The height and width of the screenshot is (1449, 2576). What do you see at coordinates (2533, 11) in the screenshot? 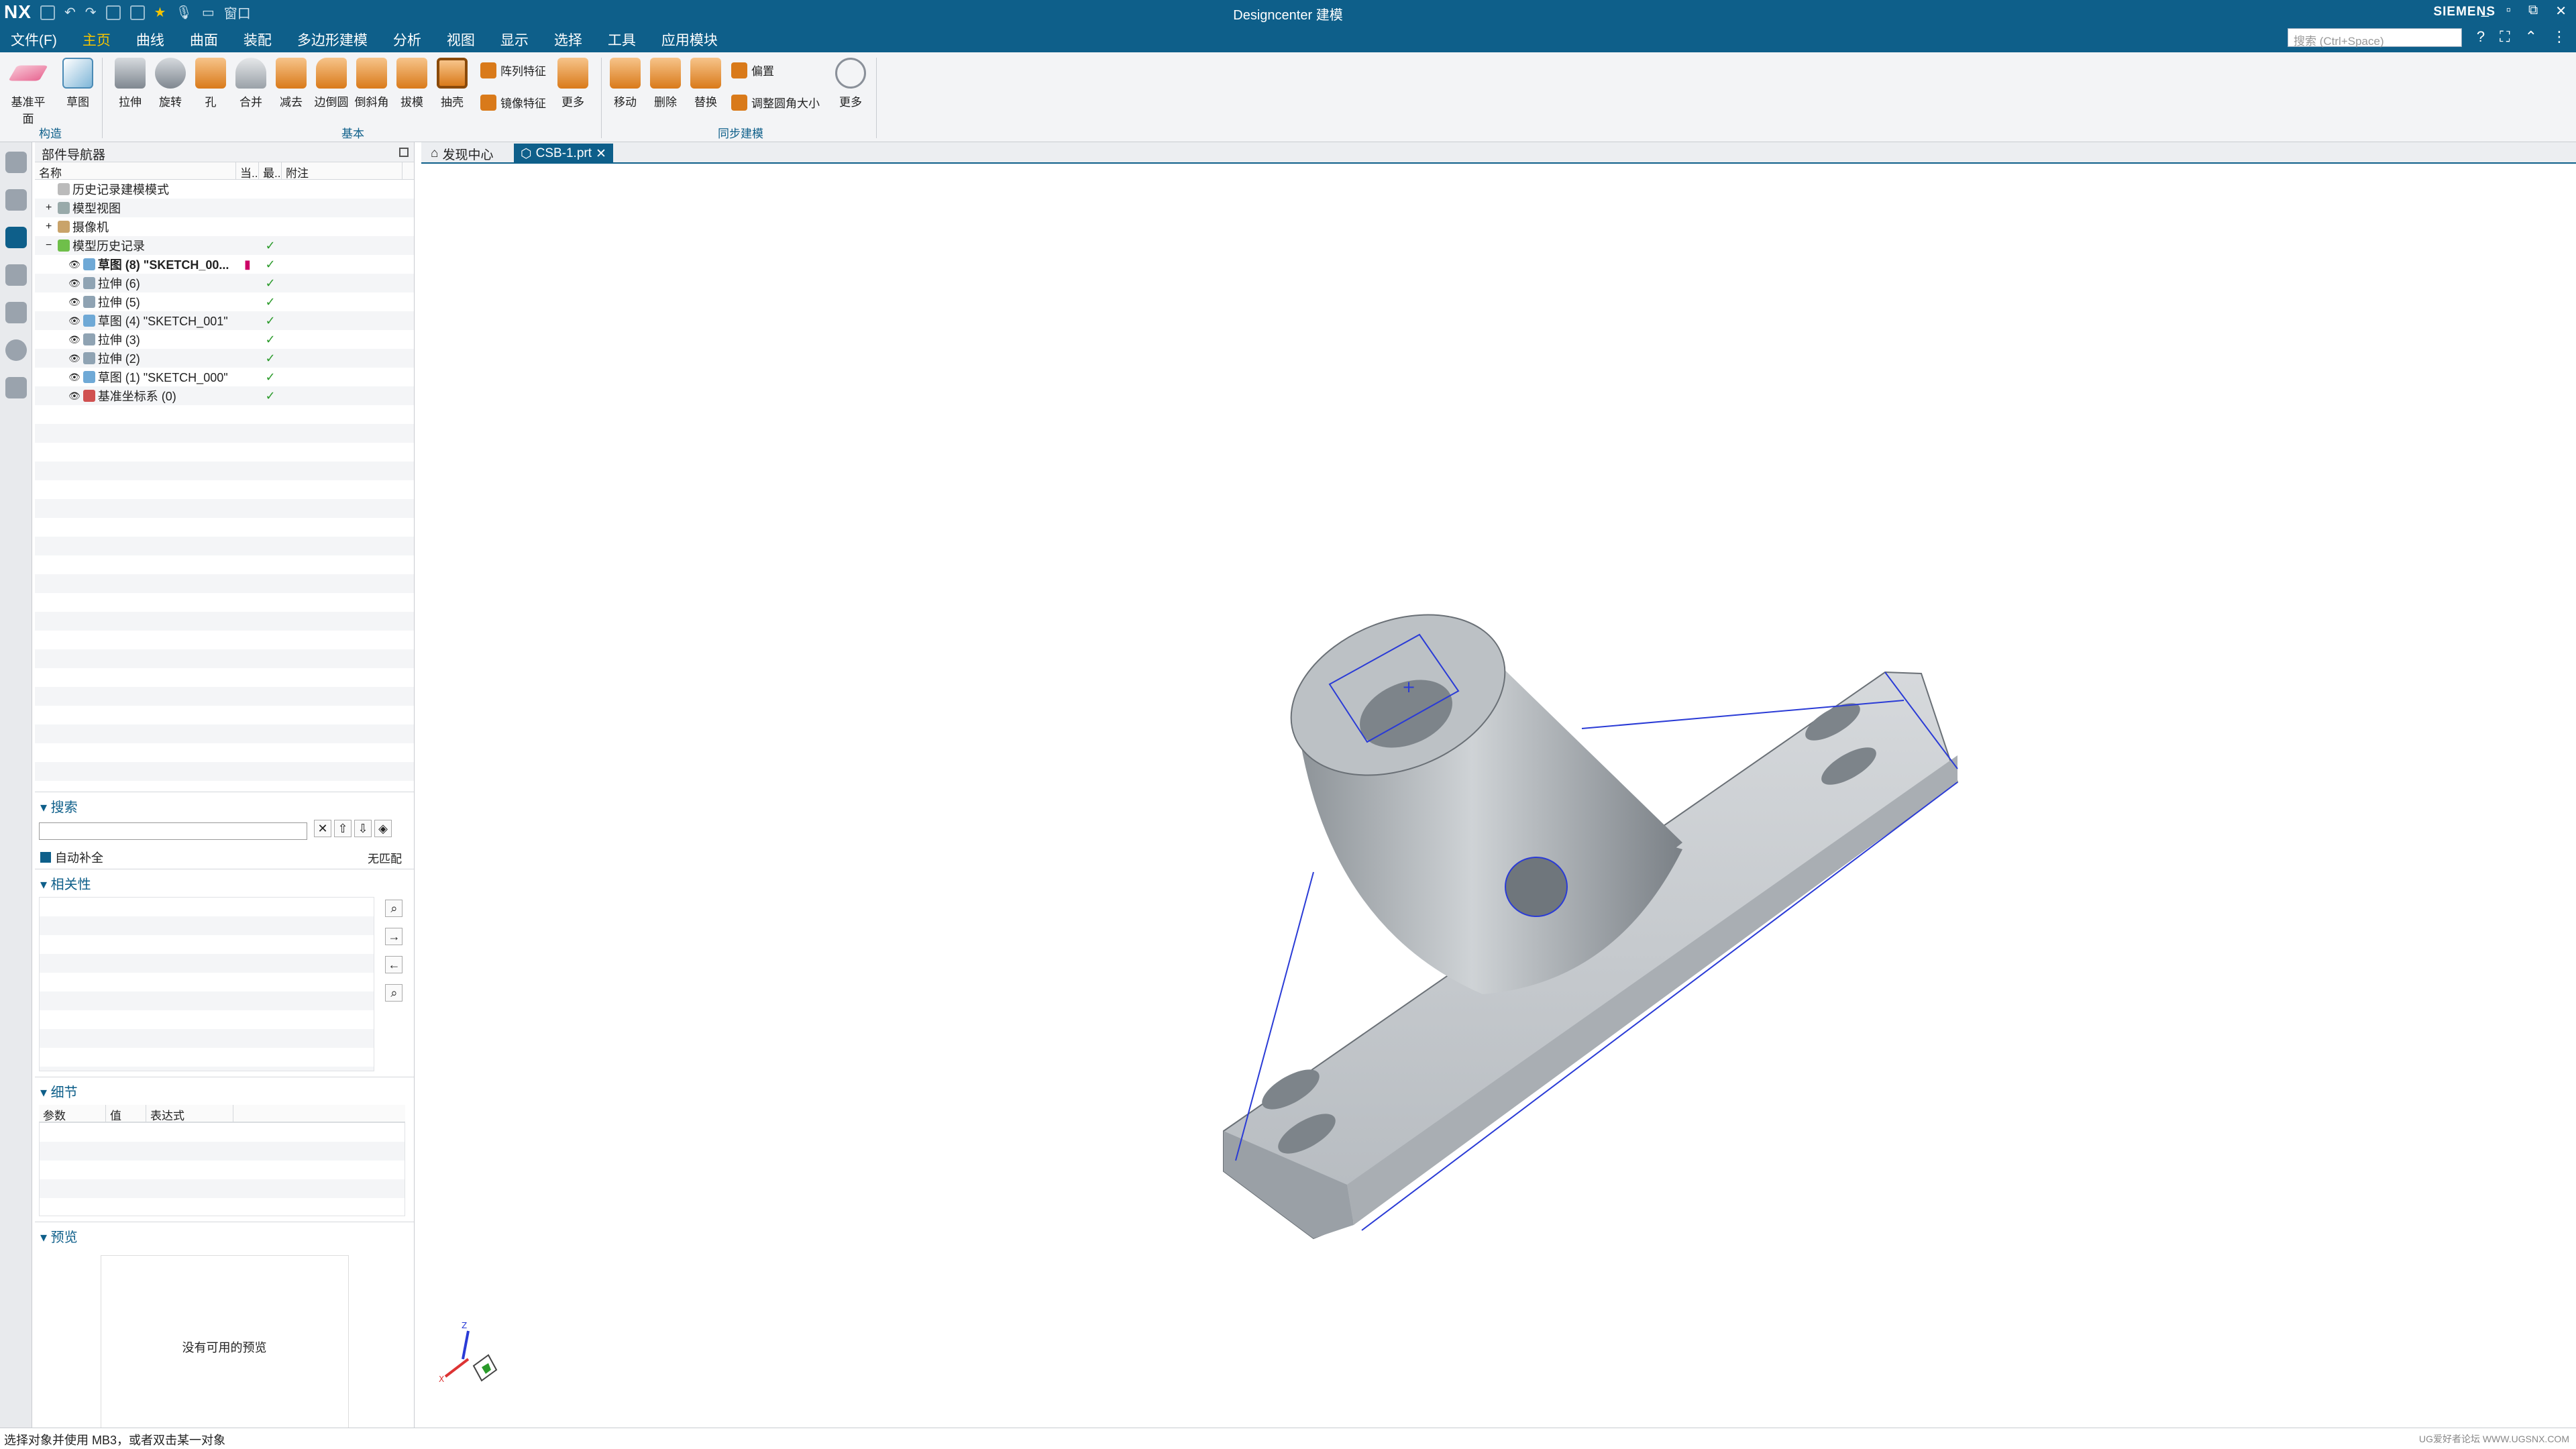
I see `maximize-button: ⧉` at bounding box center [2533, 11].